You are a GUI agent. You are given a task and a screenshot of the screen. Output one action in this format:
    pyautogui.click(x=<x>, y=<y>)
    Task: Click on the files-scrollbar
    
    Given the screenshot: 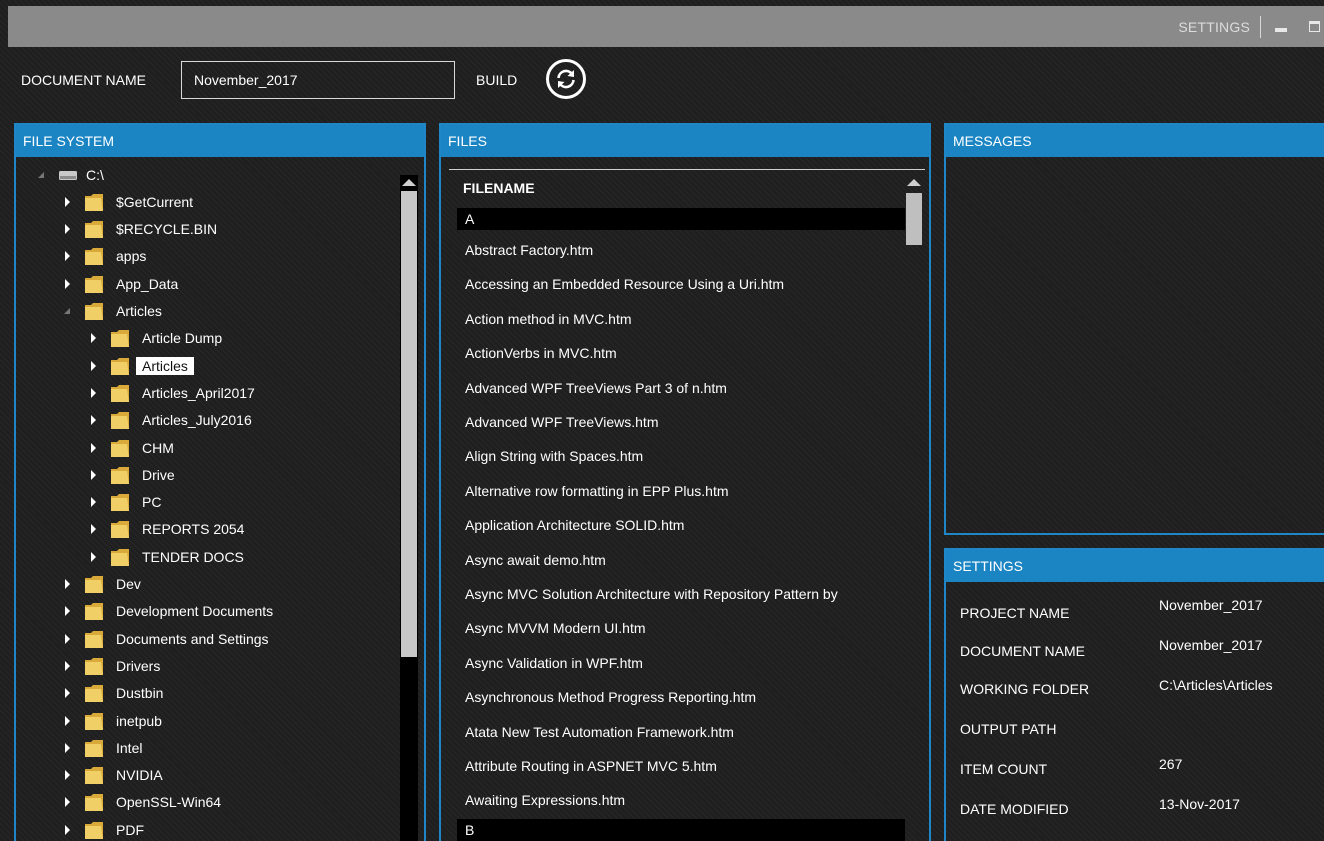 What is the action you would take?
    pyautogui.click(x=914, y=508)
    